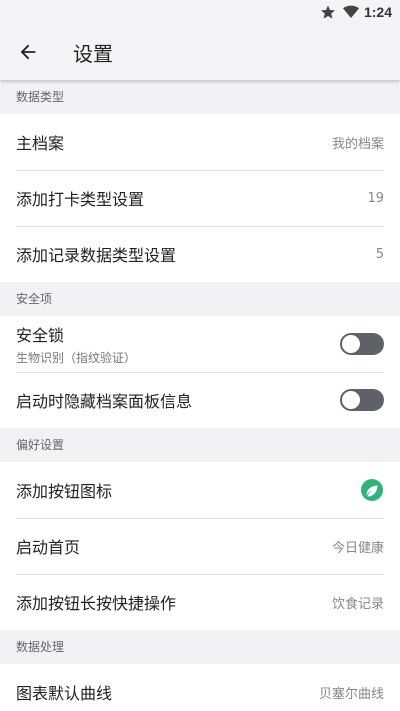 The width and height of the screenshot is (400, 711). What do you see at coordinates (375, 198) in the screenshot?
I see `row-value: 19` at bounding box center [375, 198].